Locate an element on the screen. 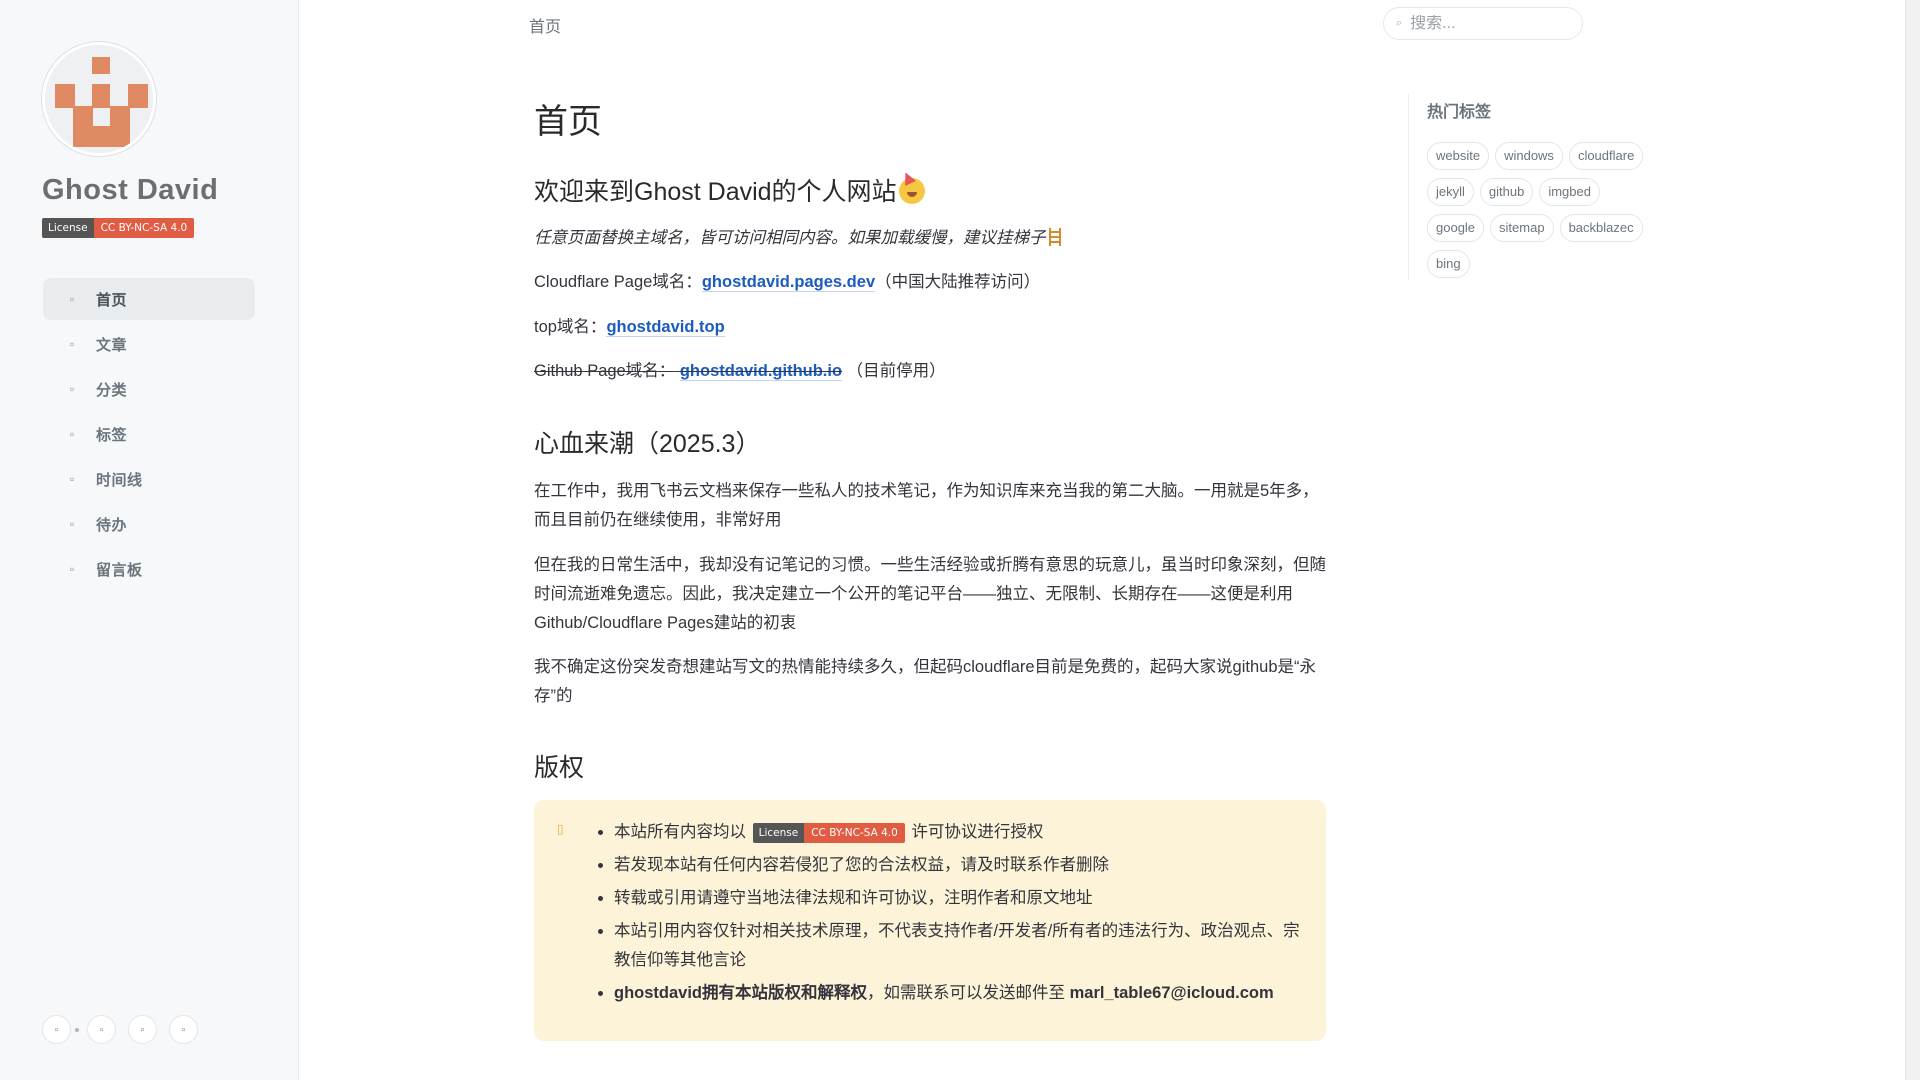 This screenshot has height=1080, width=1920. notice-item: 本站所有内容均以 LicenseCC BY-NC-SA 4.0 许可协议进行授权 is located at coordinates (959, 832).